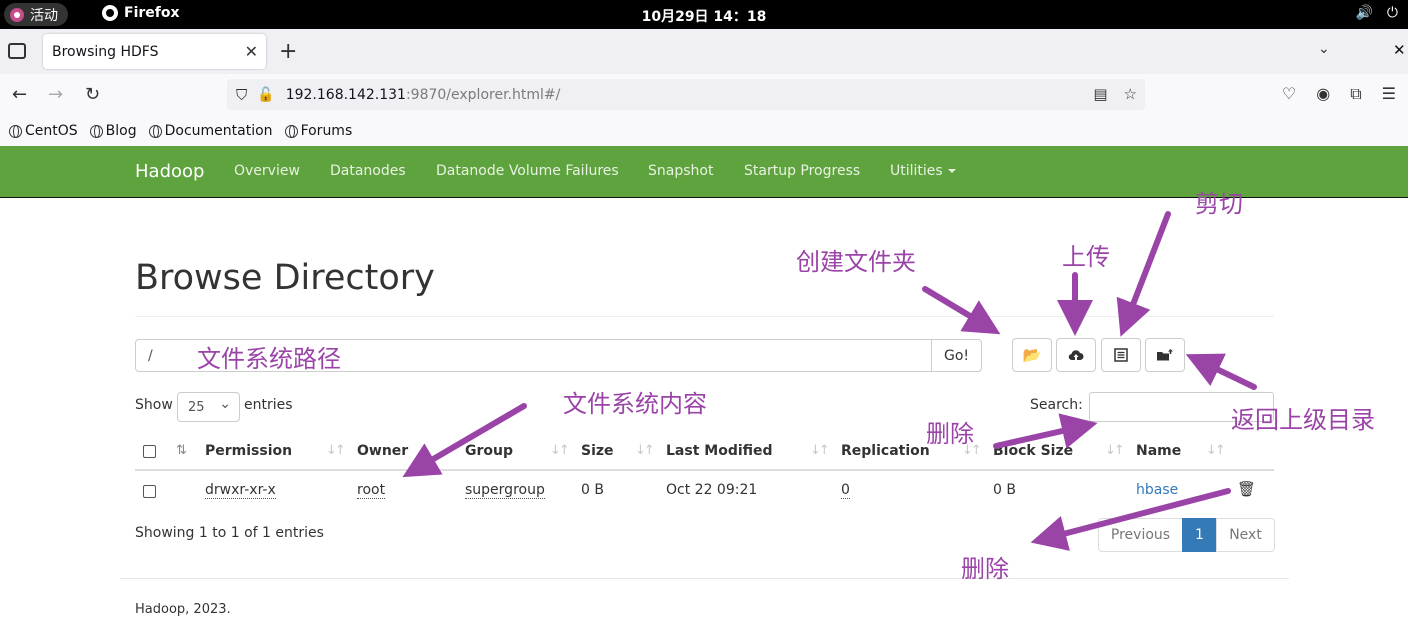 The height and width of the screenshot is (633, 1408). Describe the element at coordinates (885, 451) in the screenshot. I see `column-replication: Replication` at that location.